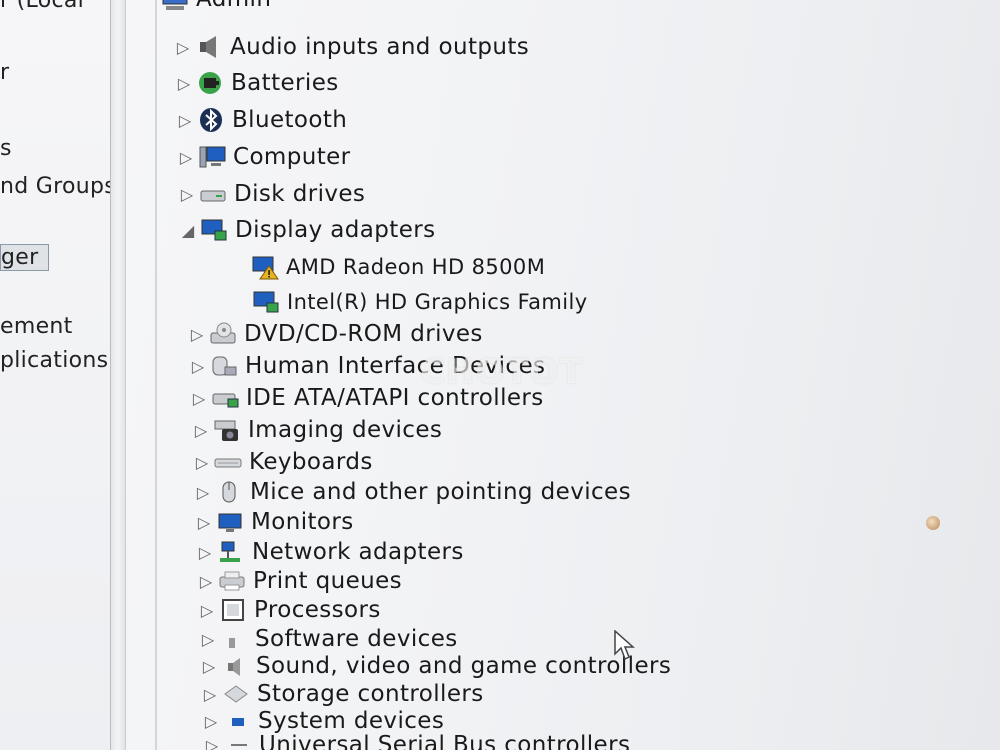  What do you see at coordinates (502, 372) in the screenshot?
I see `watermark-text: CHOTOT` at bounding box center [502, 372].